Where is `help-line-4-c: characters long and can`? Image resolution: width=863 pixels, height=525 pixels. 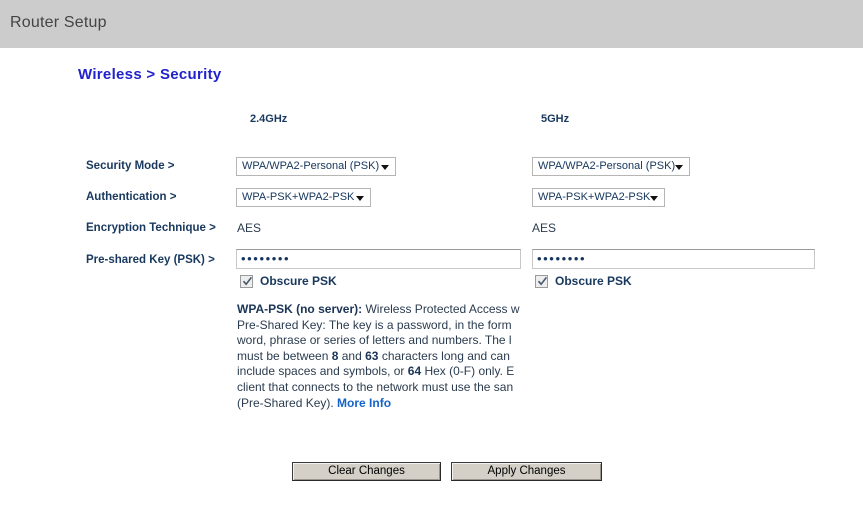 help-line-4-c: characters long and can is located at coordinates (444, 355).